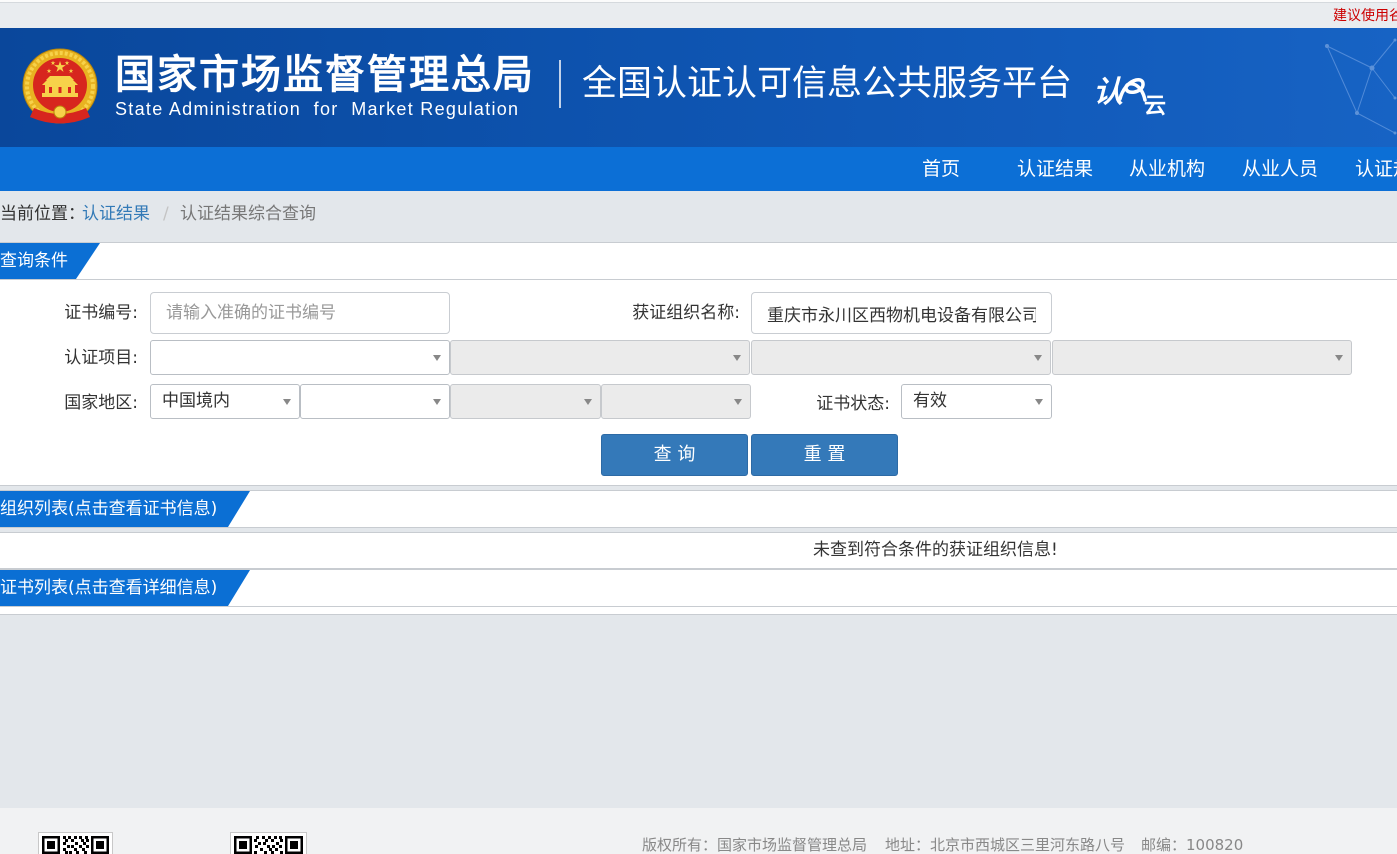  I want to click on cert-list-header: 证书列表(点击查看详细信息), so click(698, 588).